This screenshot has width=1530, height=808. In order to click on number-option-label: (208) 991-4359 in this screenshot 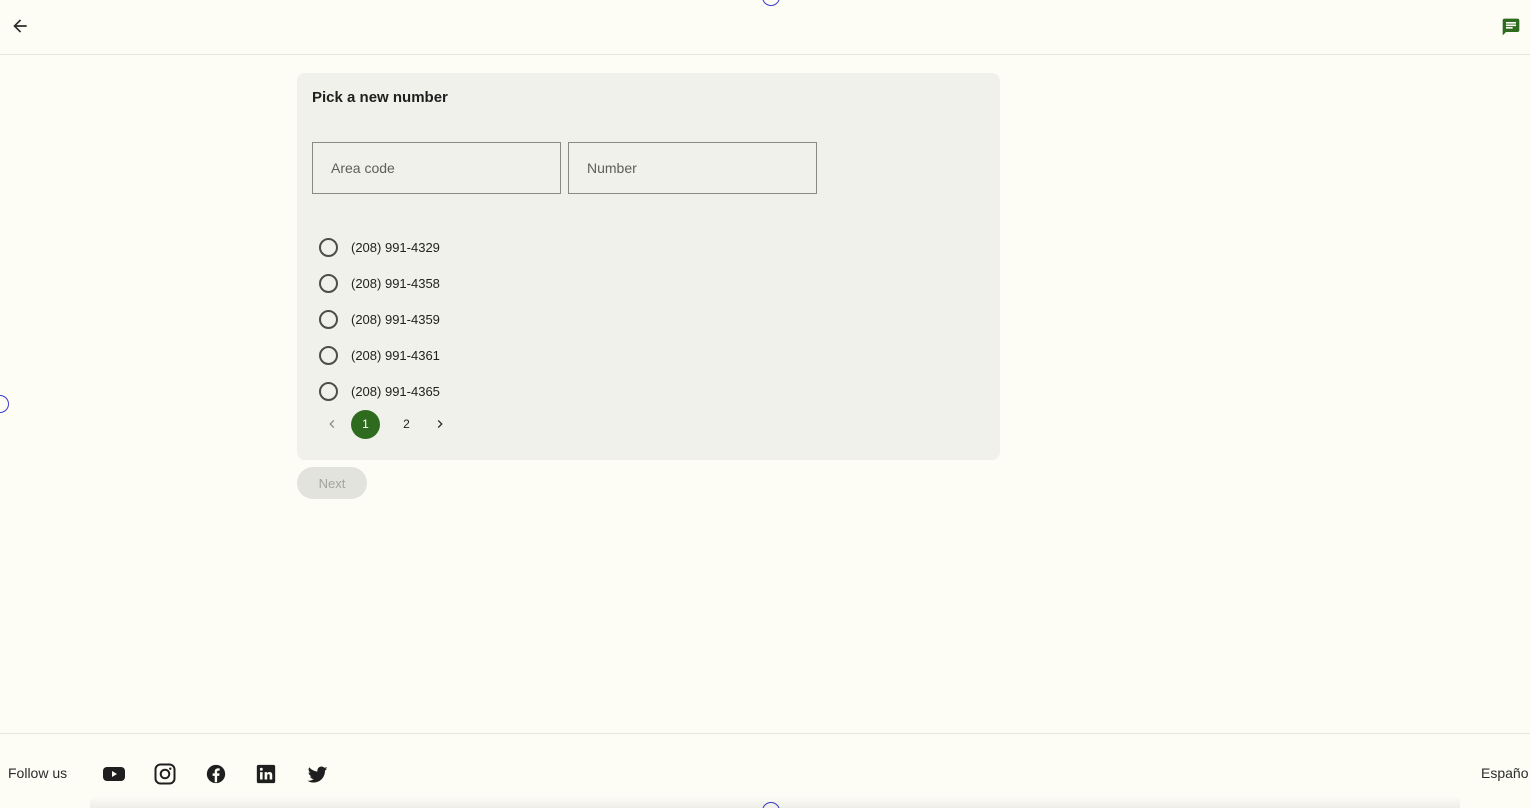, I will do `click(395, 319)`.